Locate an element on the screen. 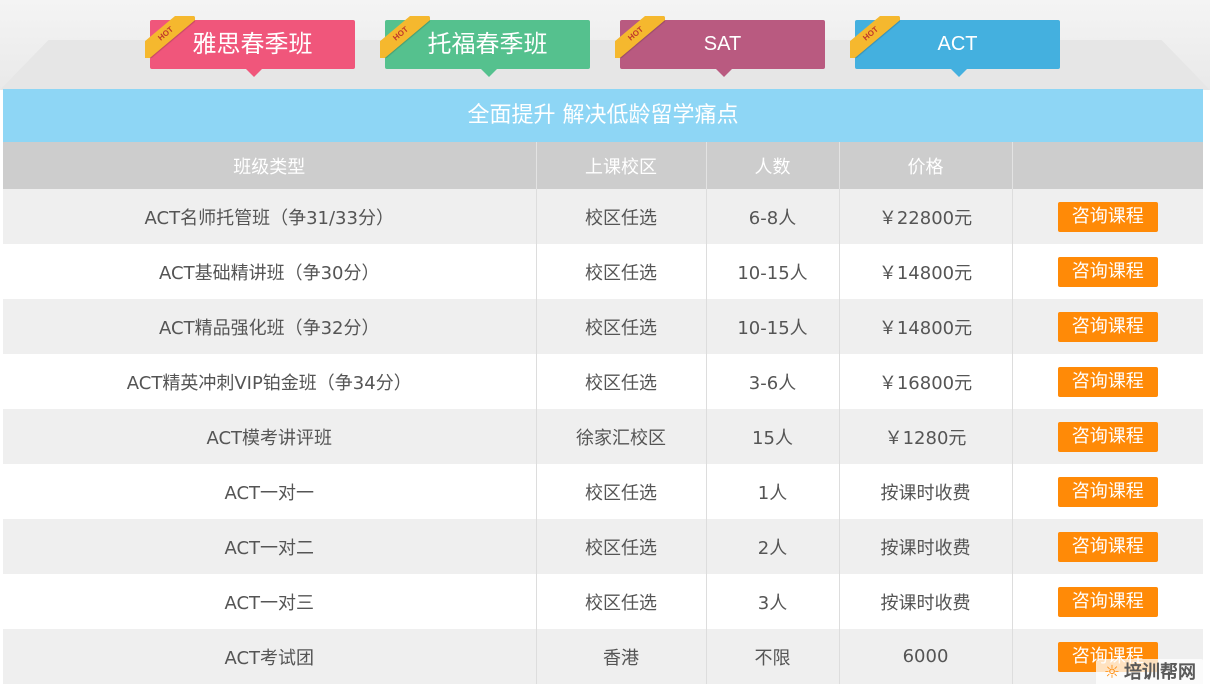 This screenshot has width=1210, height=690. price-cell: ￥16800元 is located at coordinates (926, 381).